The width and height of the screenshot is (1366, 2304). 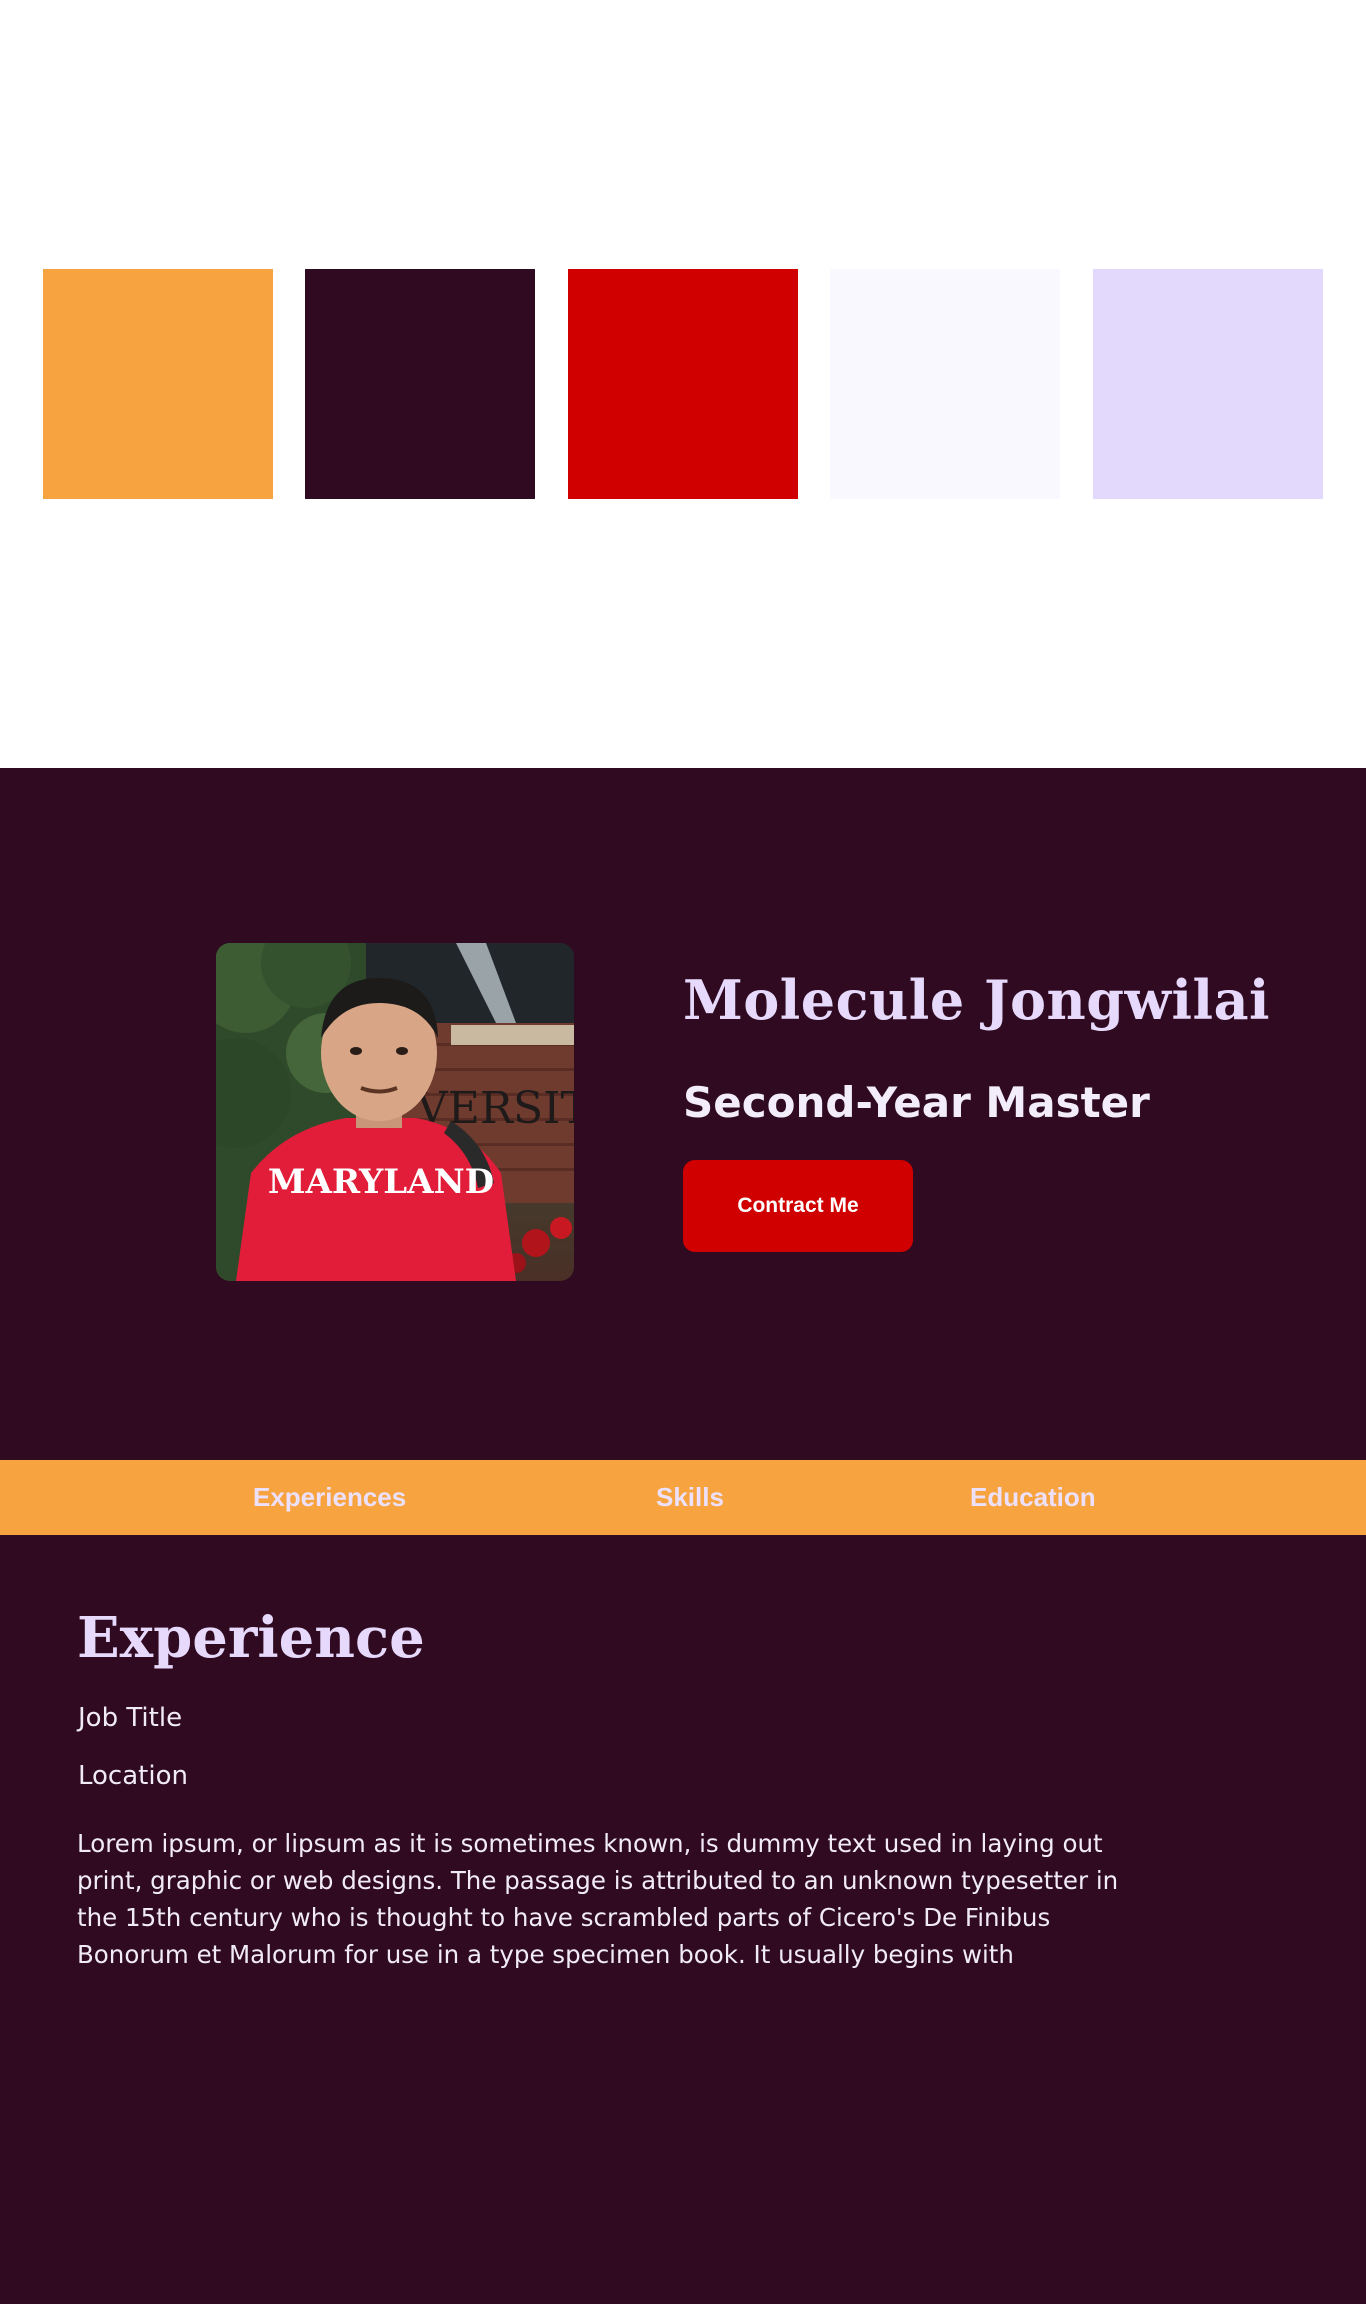 What do you see at coordinates (329, 1497) in the screenshot?
I see `nav-experiences: Experiences` at bounding box center [329, 1497].